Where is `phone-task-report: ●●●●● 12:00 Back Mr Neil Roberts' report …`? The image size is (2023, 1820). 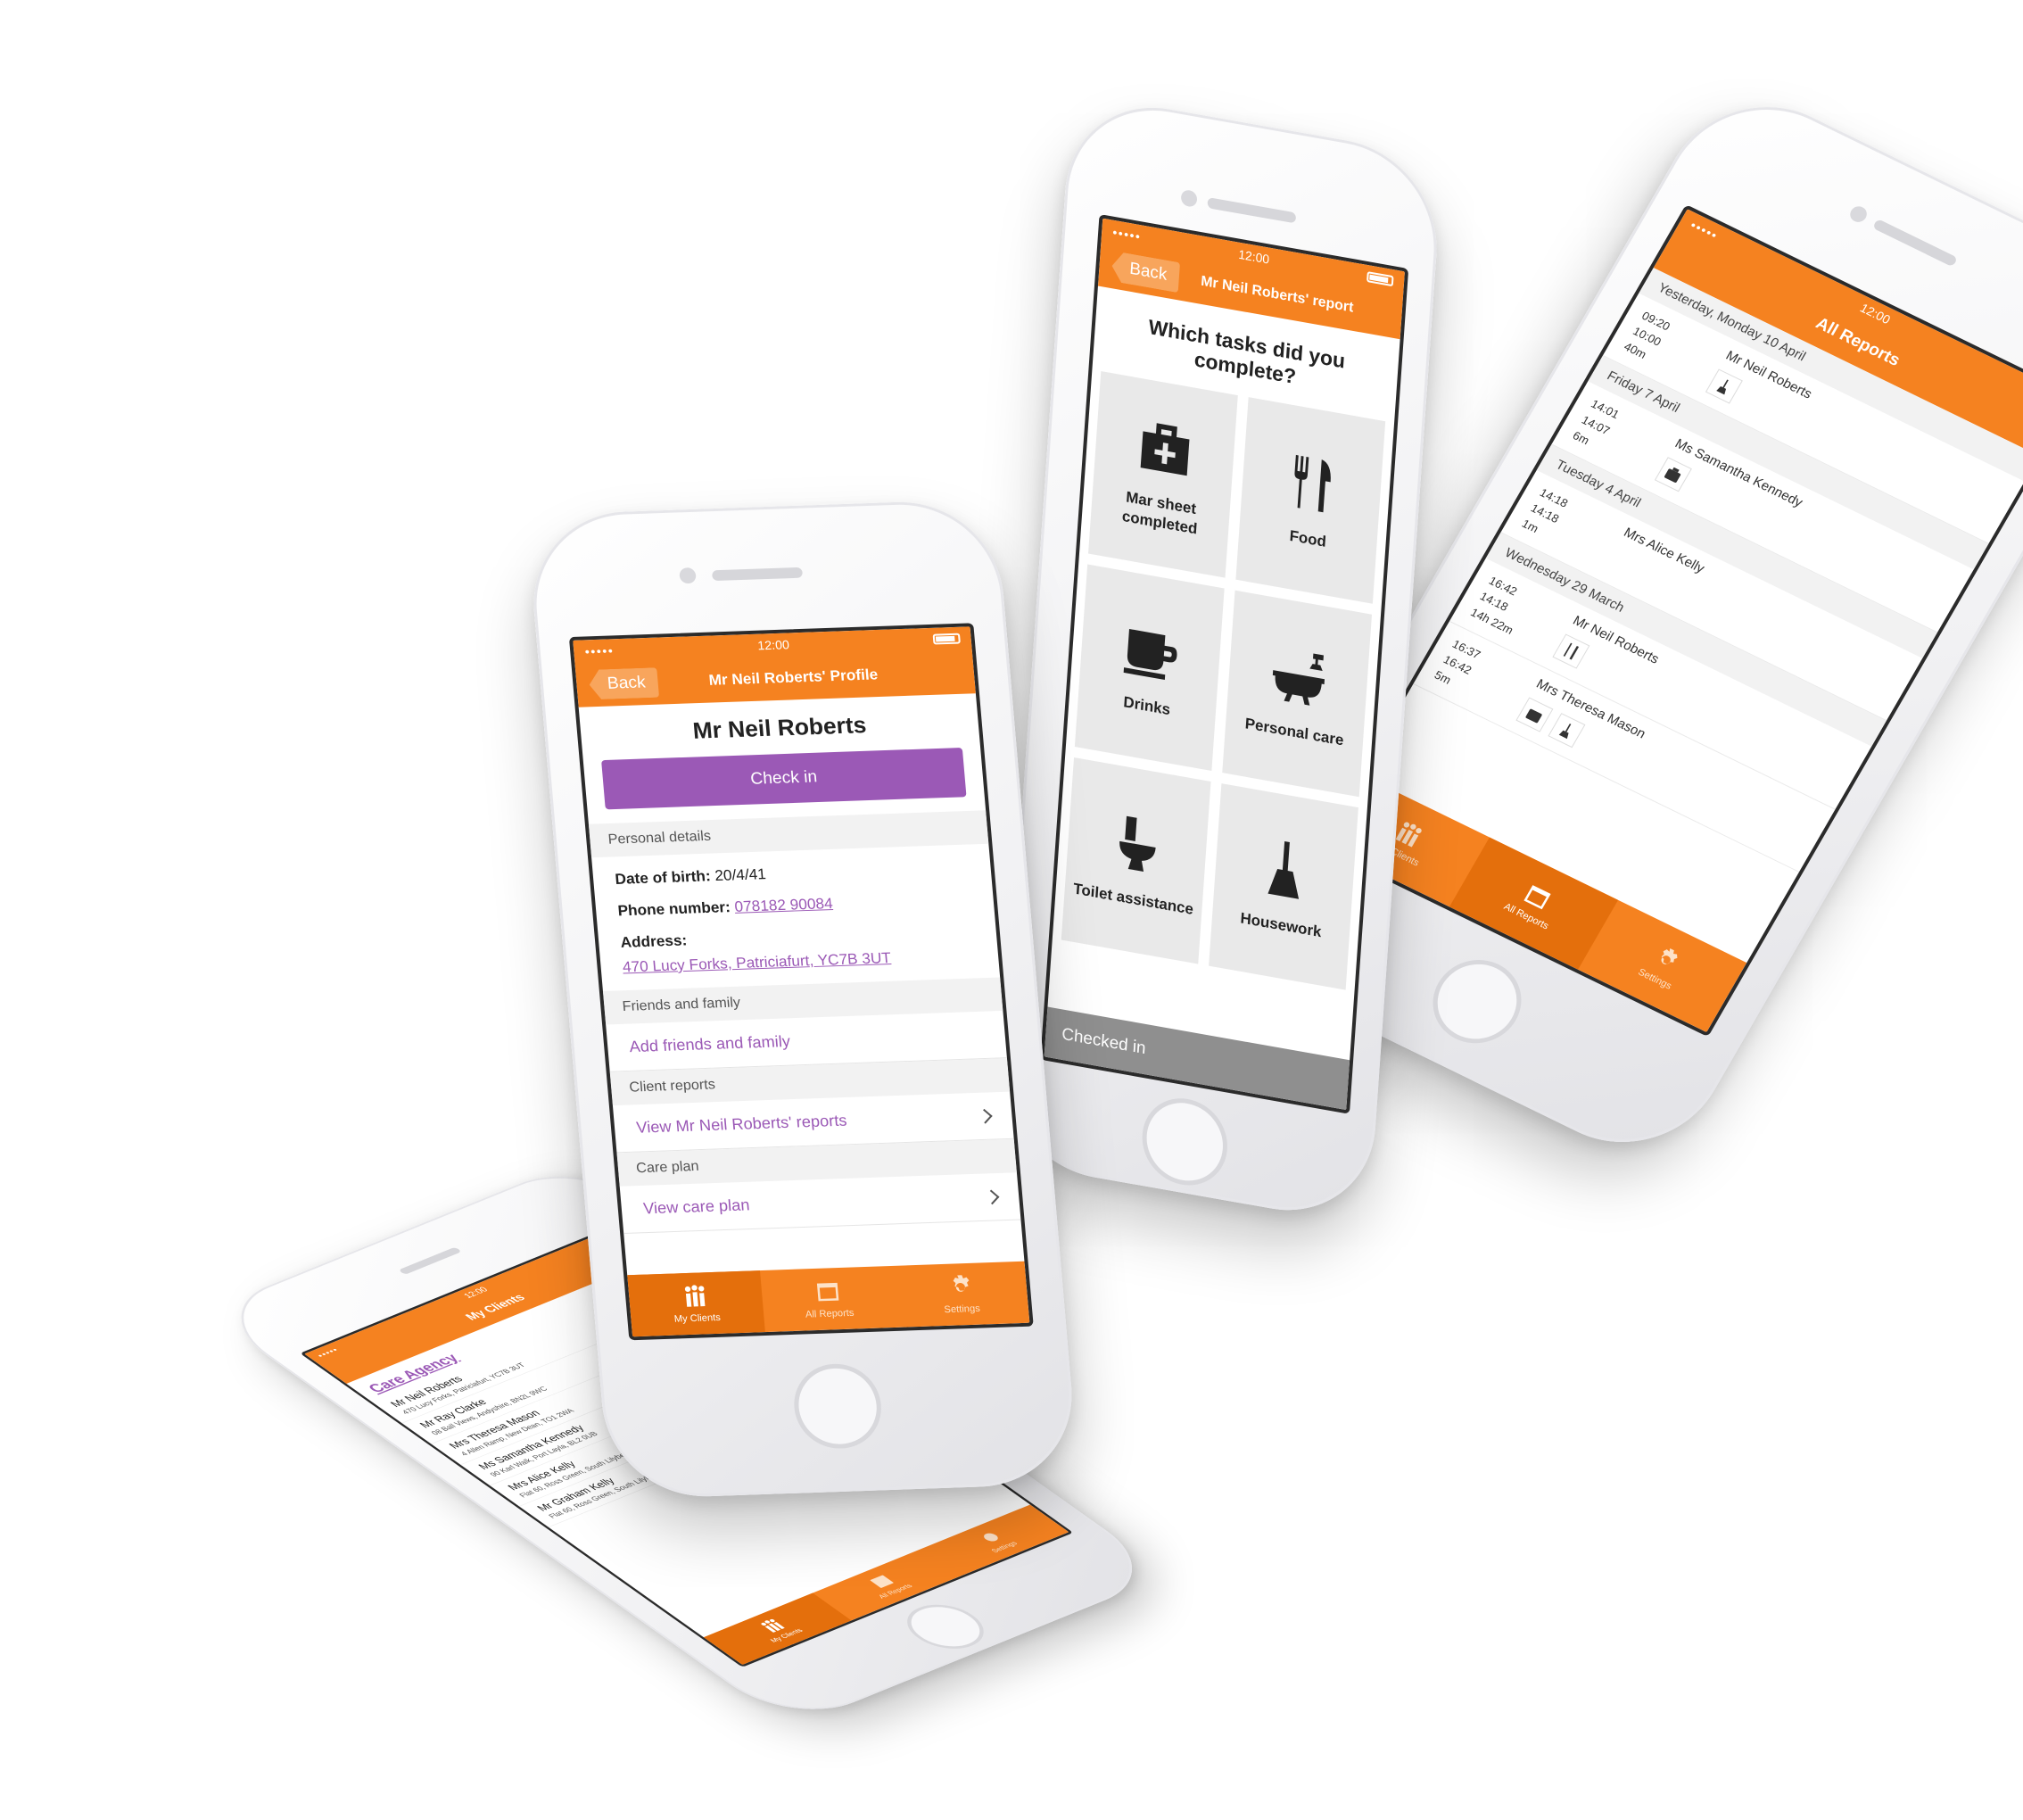
phone-task-report: ●●●●● 12:00 Back Mr Neil Roberts' report … is located at coordinates (1220, 659).